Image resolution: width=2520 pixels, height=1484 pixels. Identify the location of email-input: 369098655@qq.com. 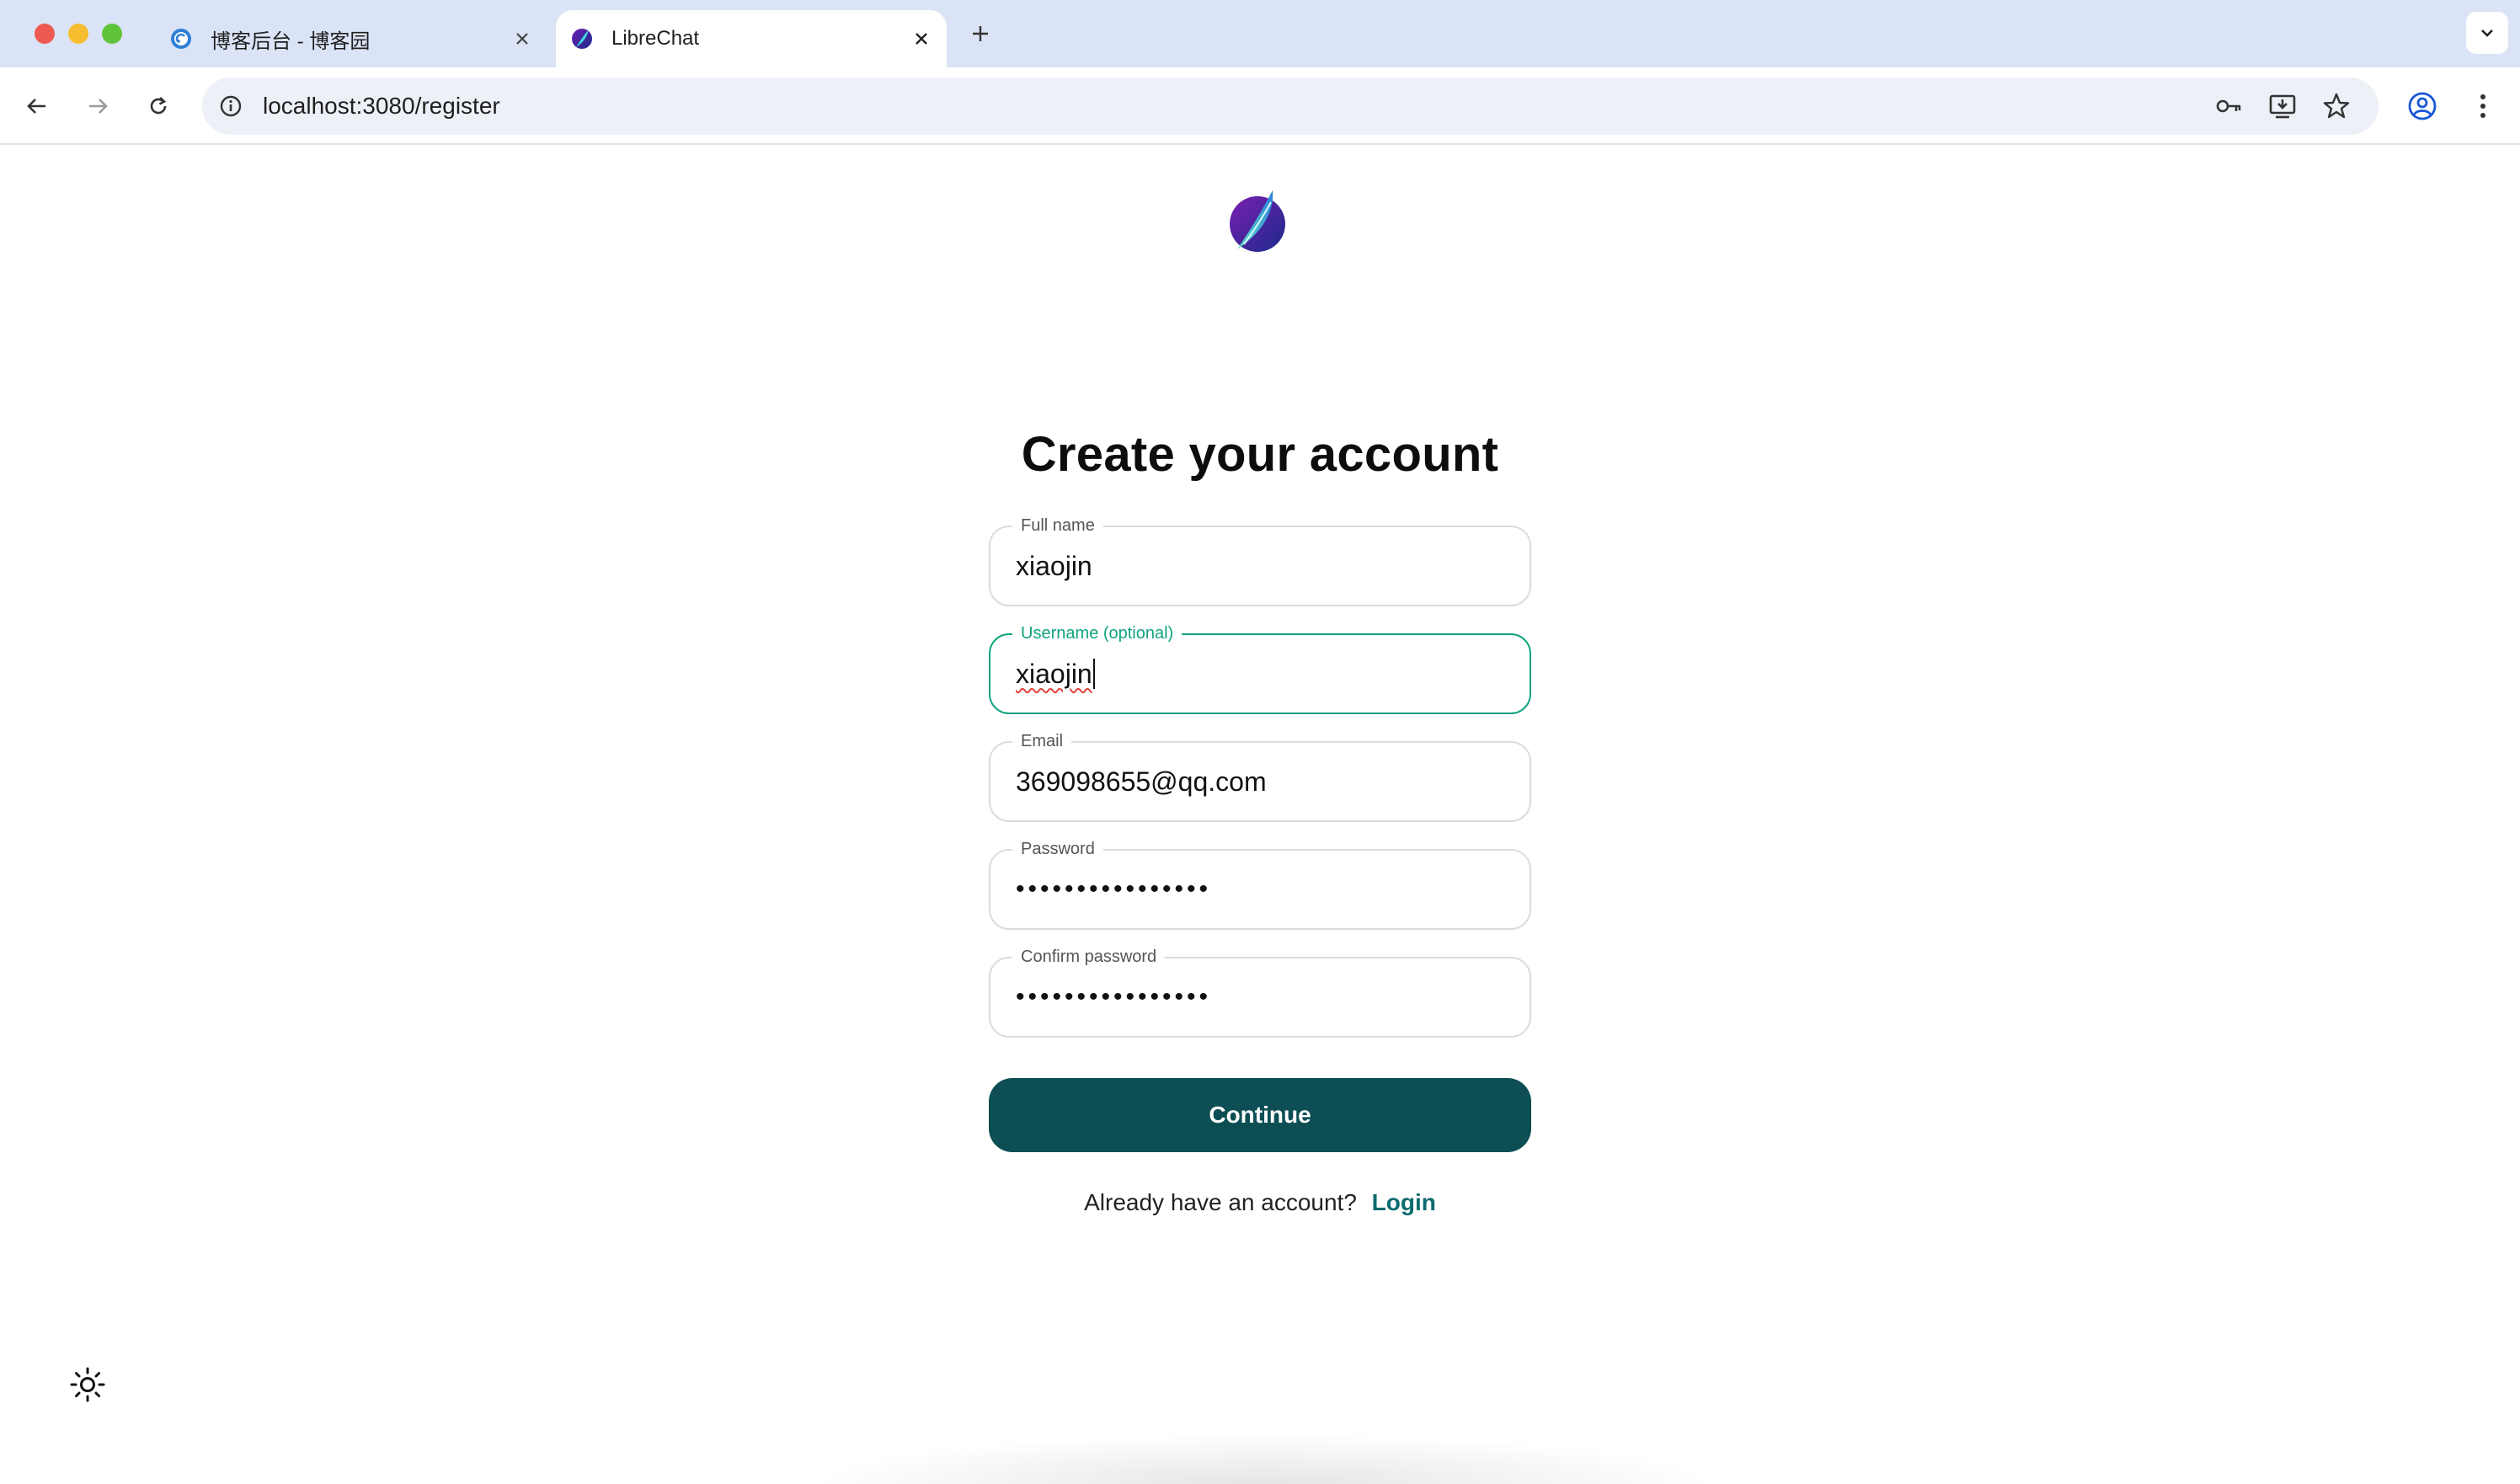
(1142, 782).